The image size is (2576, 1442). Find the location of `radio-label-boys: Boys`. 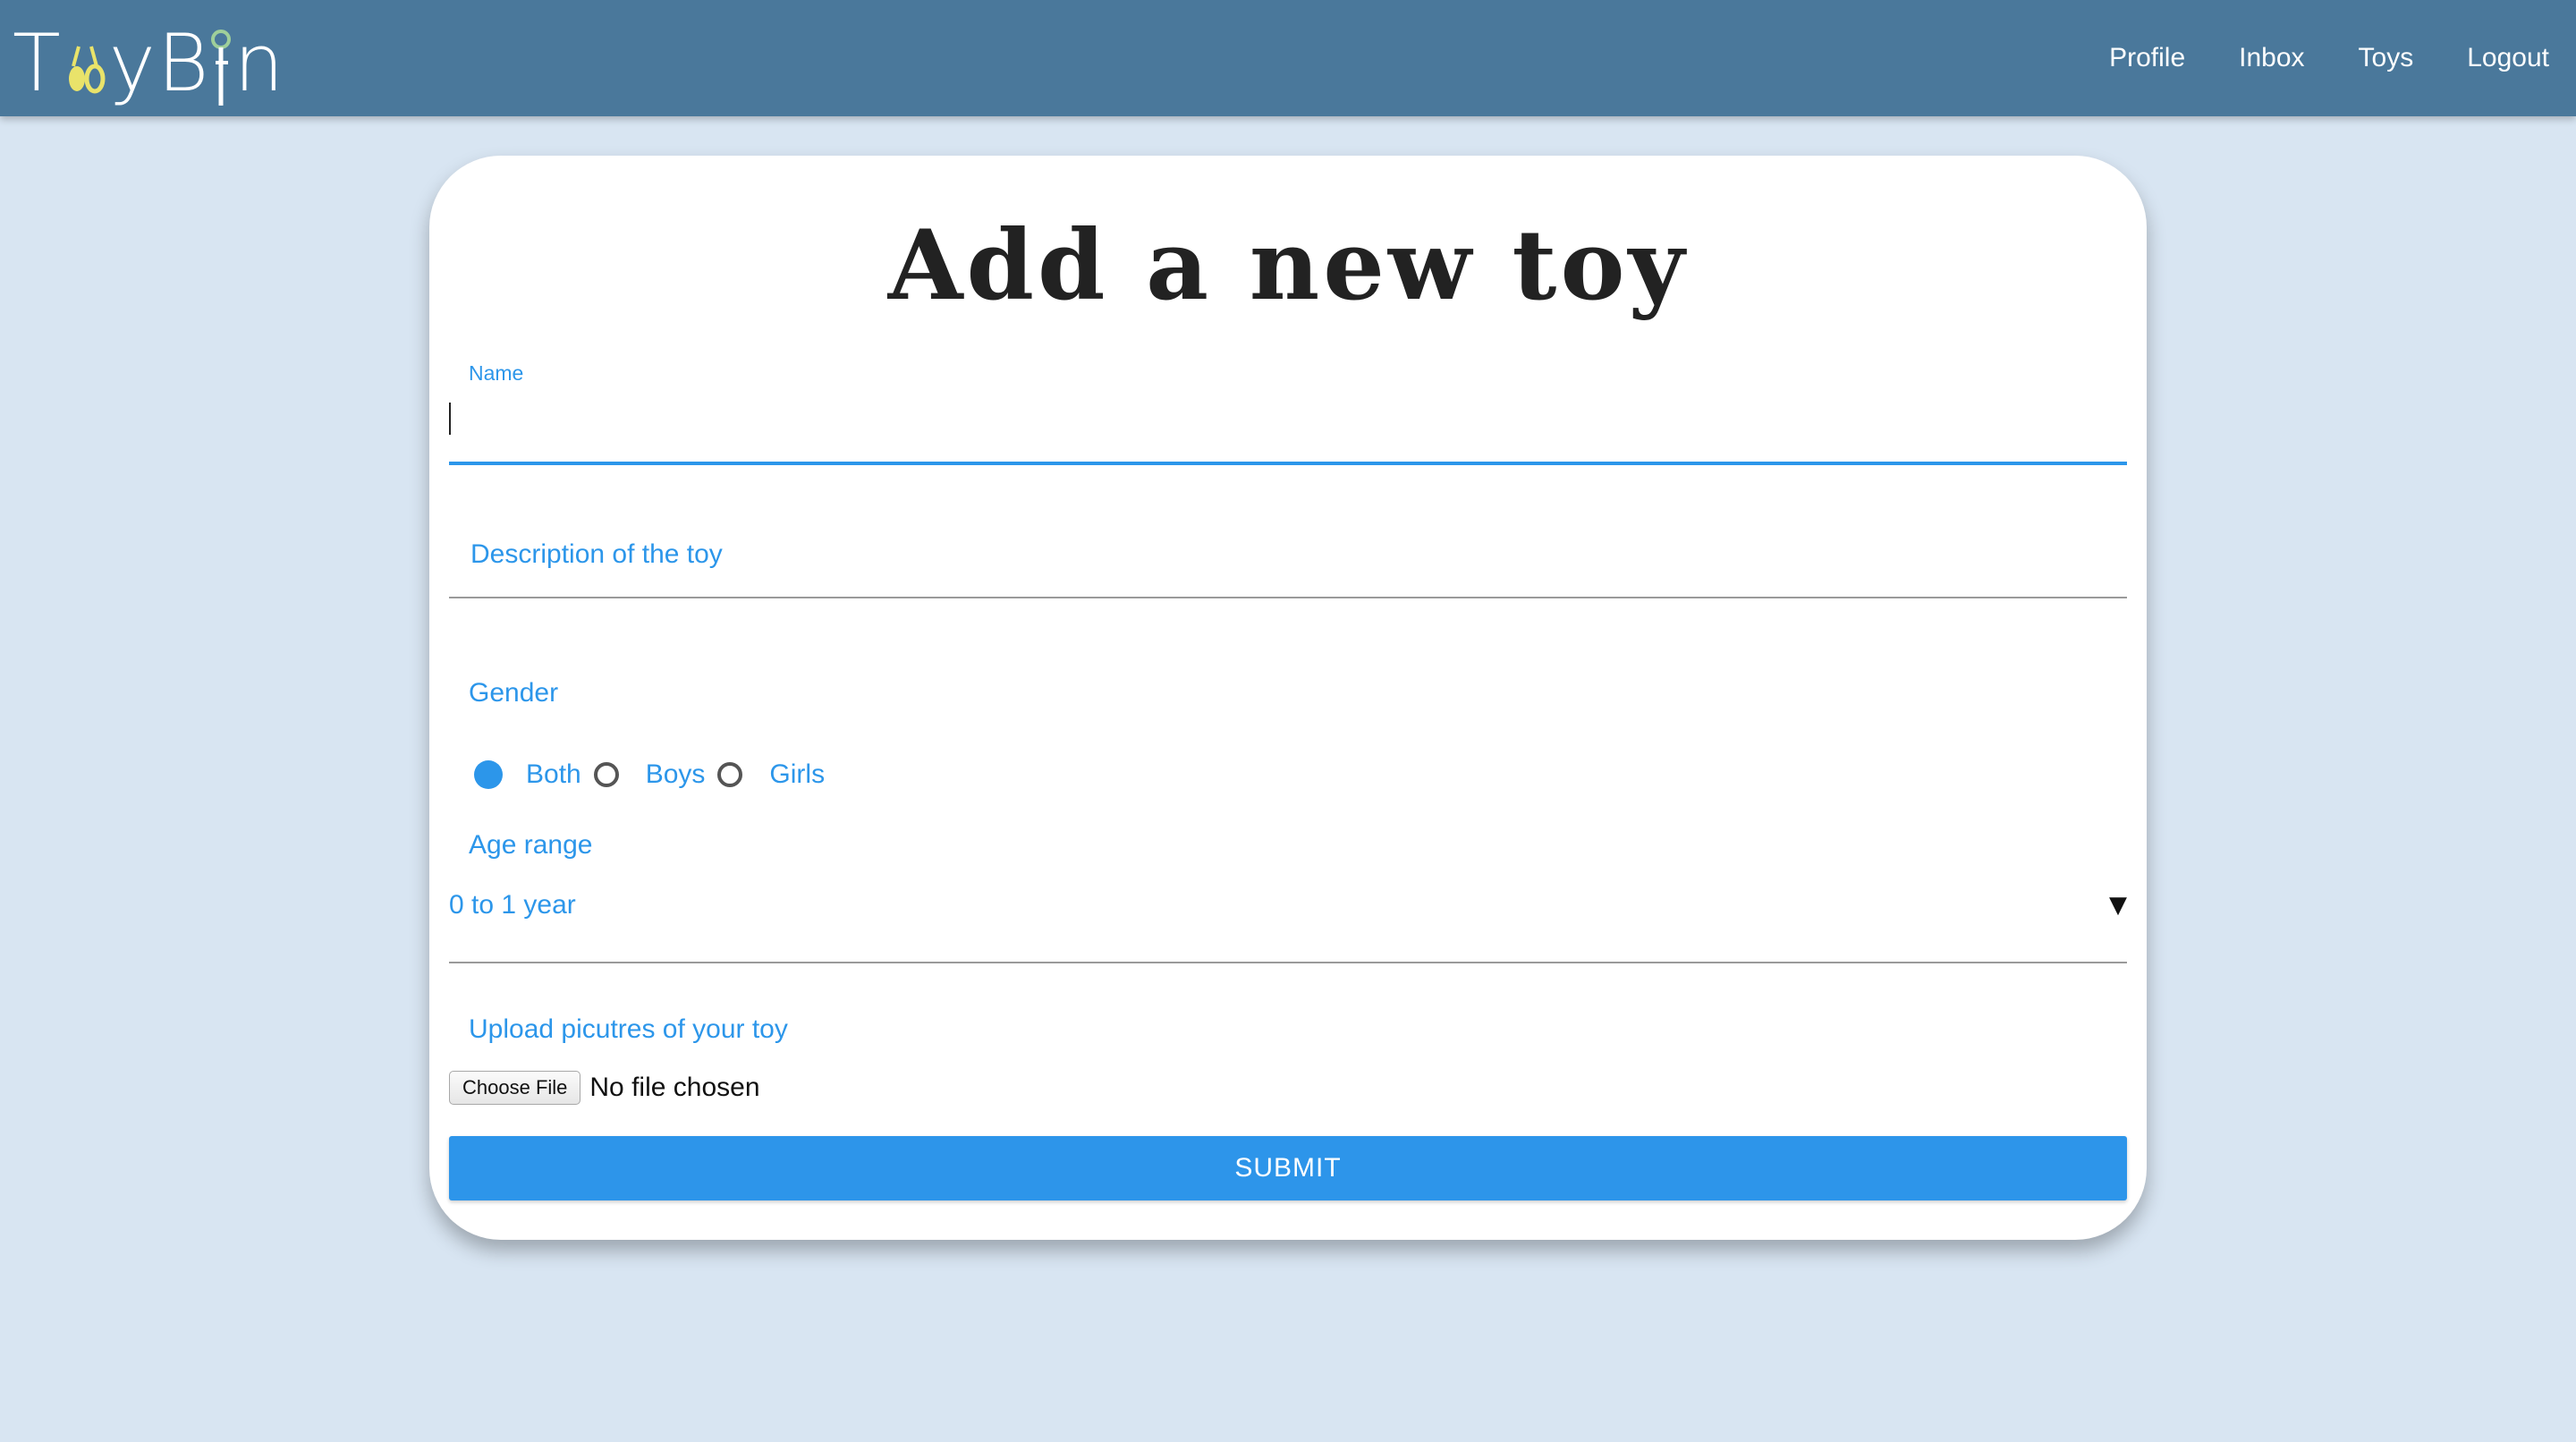

radio-label-boys: Boys is located at coordinates (675, 774).